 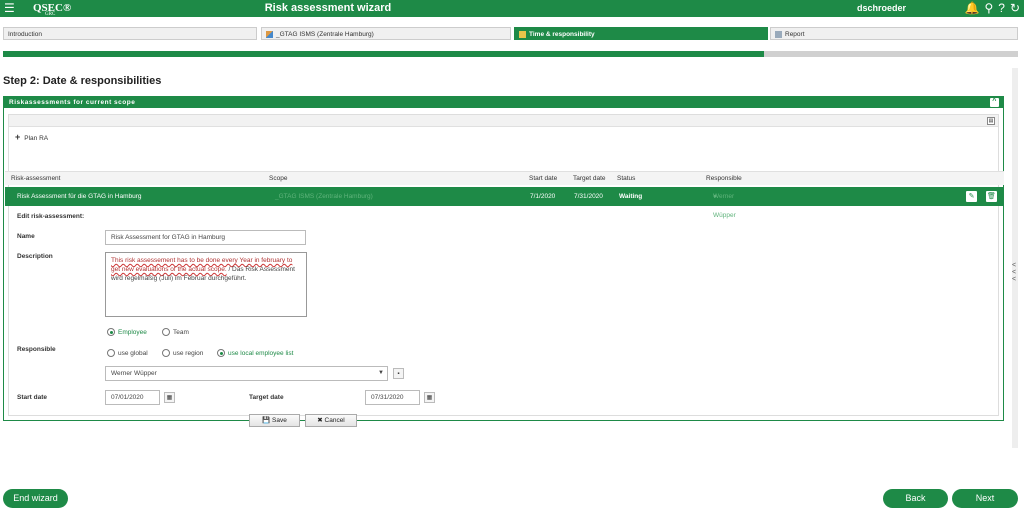 What do you see at coordinates (36, 349) in the screenshot?
I see `responsible-label: Responsible` at bounding box center [36, 349].